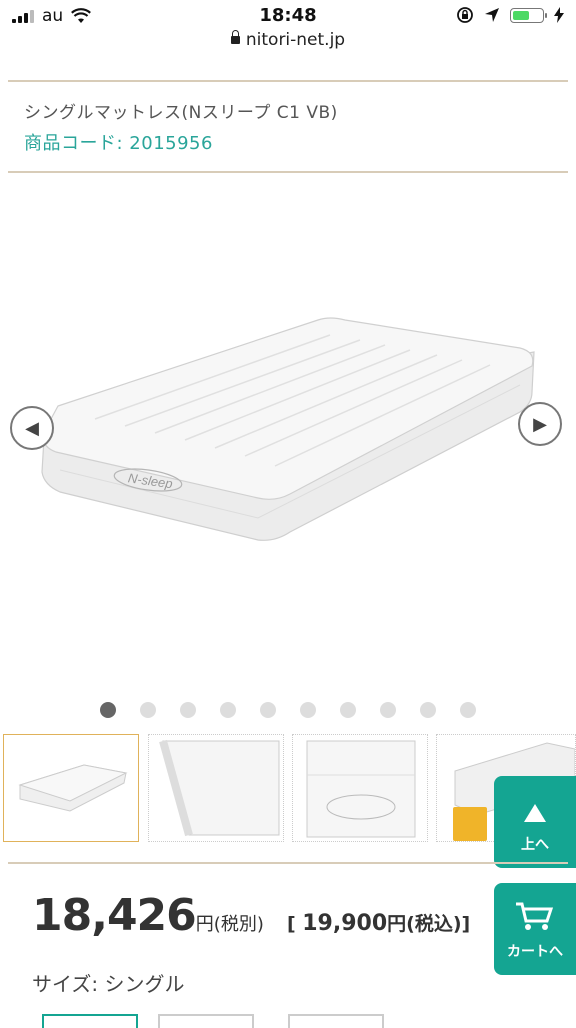 The image size is (576, 1028). I want to click on thumbnail-mattress-image, so click(73, 788).